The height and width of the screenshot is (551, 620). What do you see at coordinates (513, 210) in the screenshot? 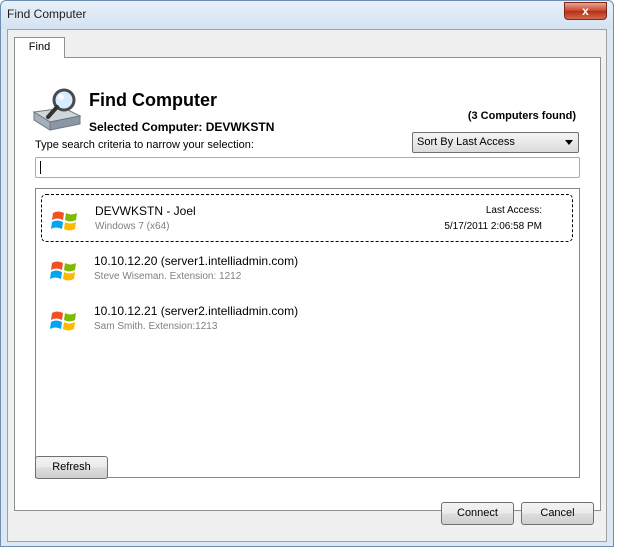
I see `last-access-label: Last Access:` at bounding box center [513, 210].